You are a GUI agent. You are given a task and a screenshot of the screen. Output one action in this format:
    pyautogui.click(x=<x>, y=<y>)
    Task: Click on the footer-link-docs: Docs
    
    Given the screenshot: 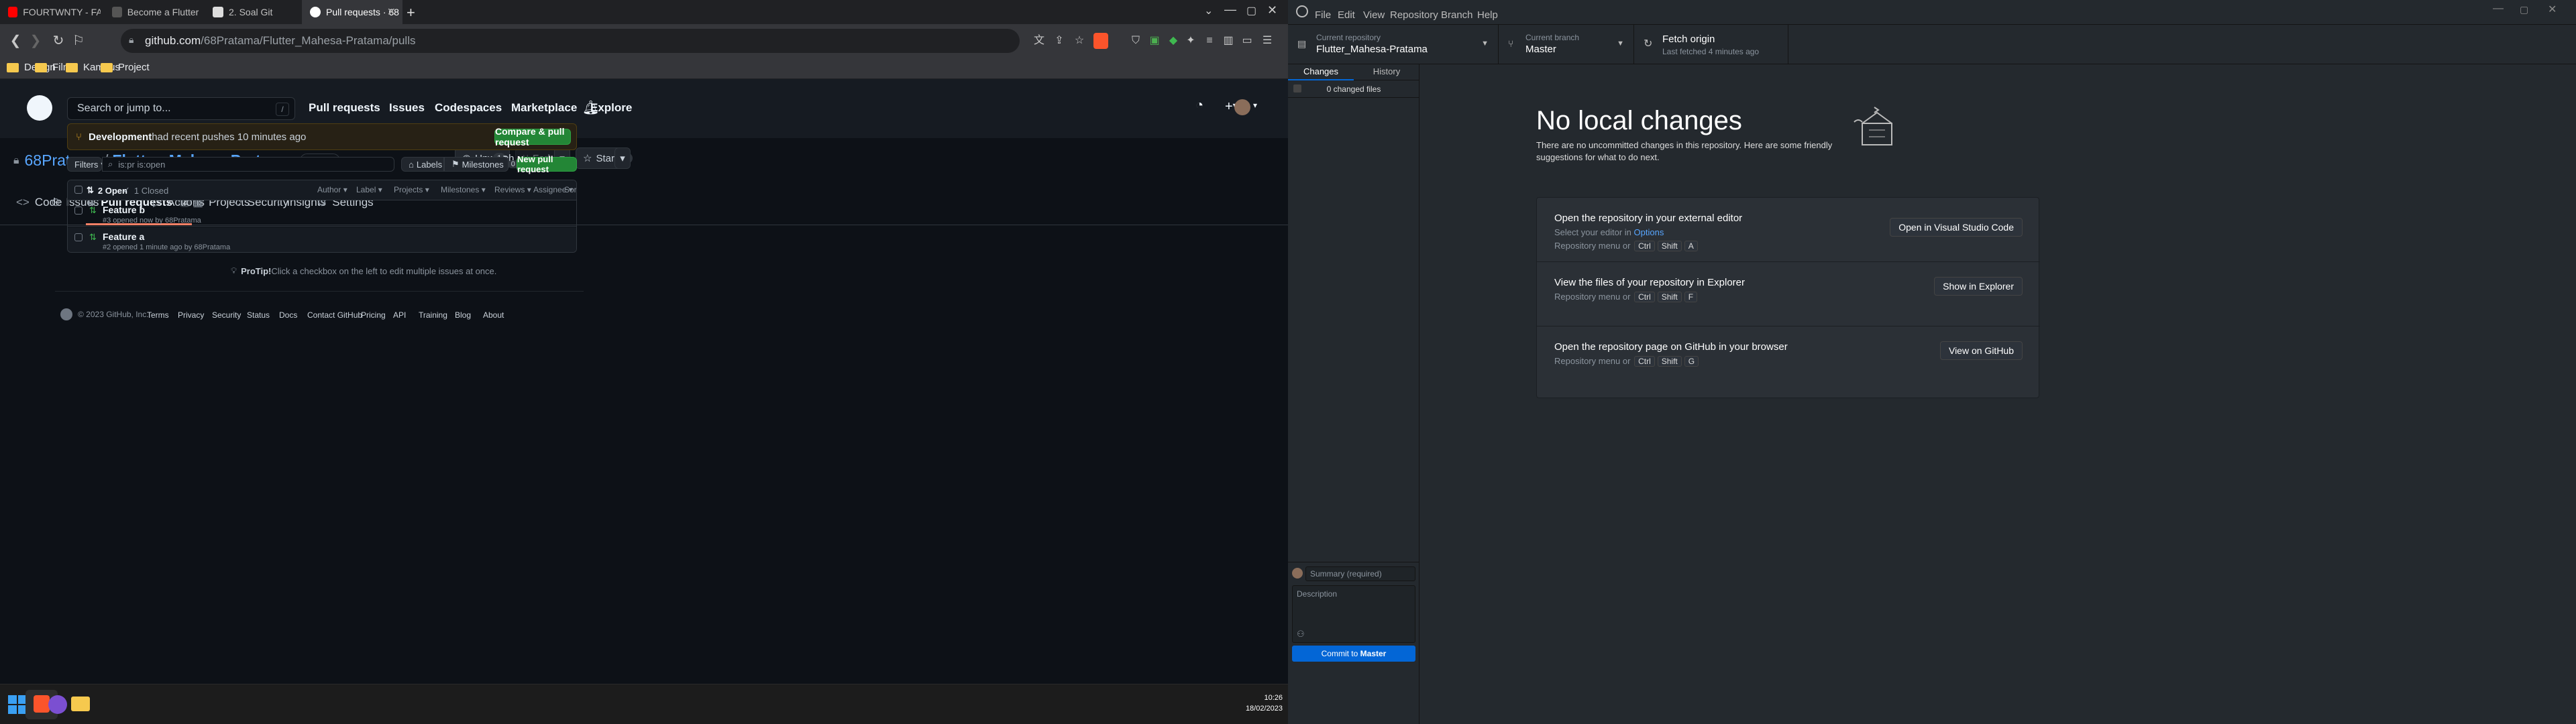 What is the action you would take?
    pyautogui.click(x=288, y=315)
    